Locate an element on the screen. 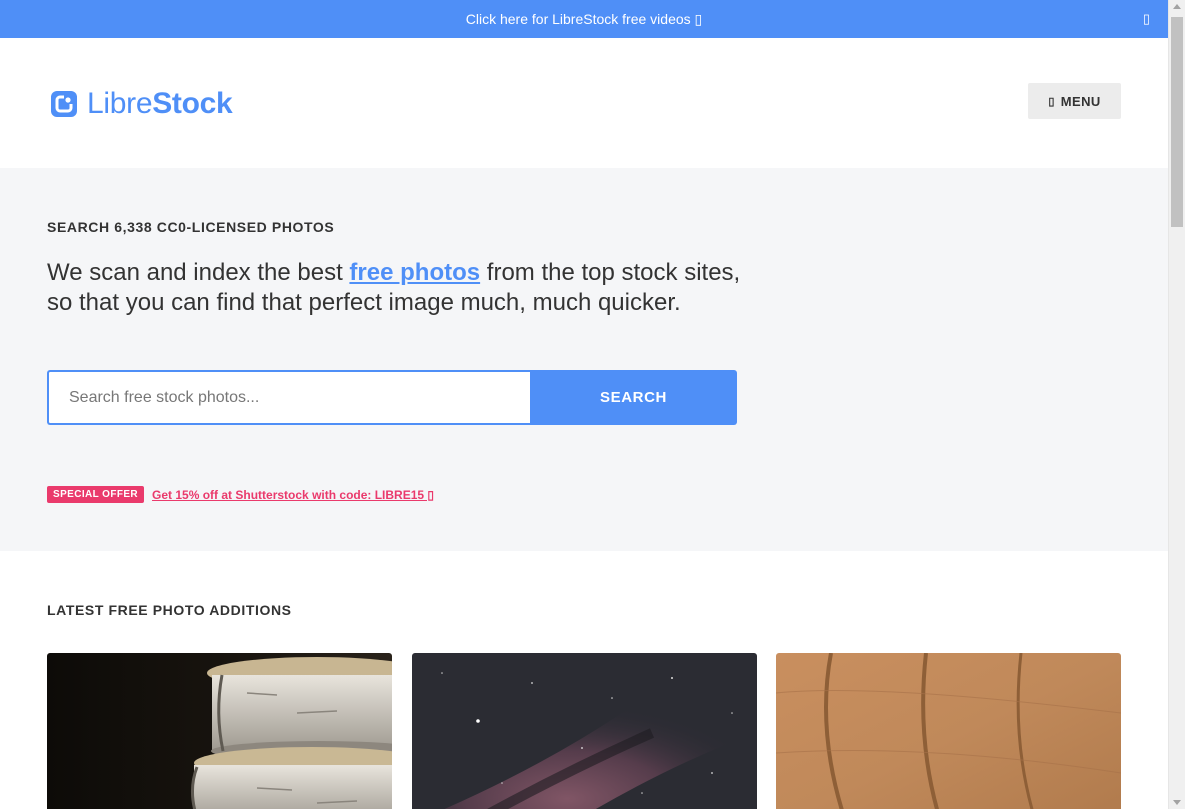  logo-text-bold: Stock is located at coordinates (192, 103).